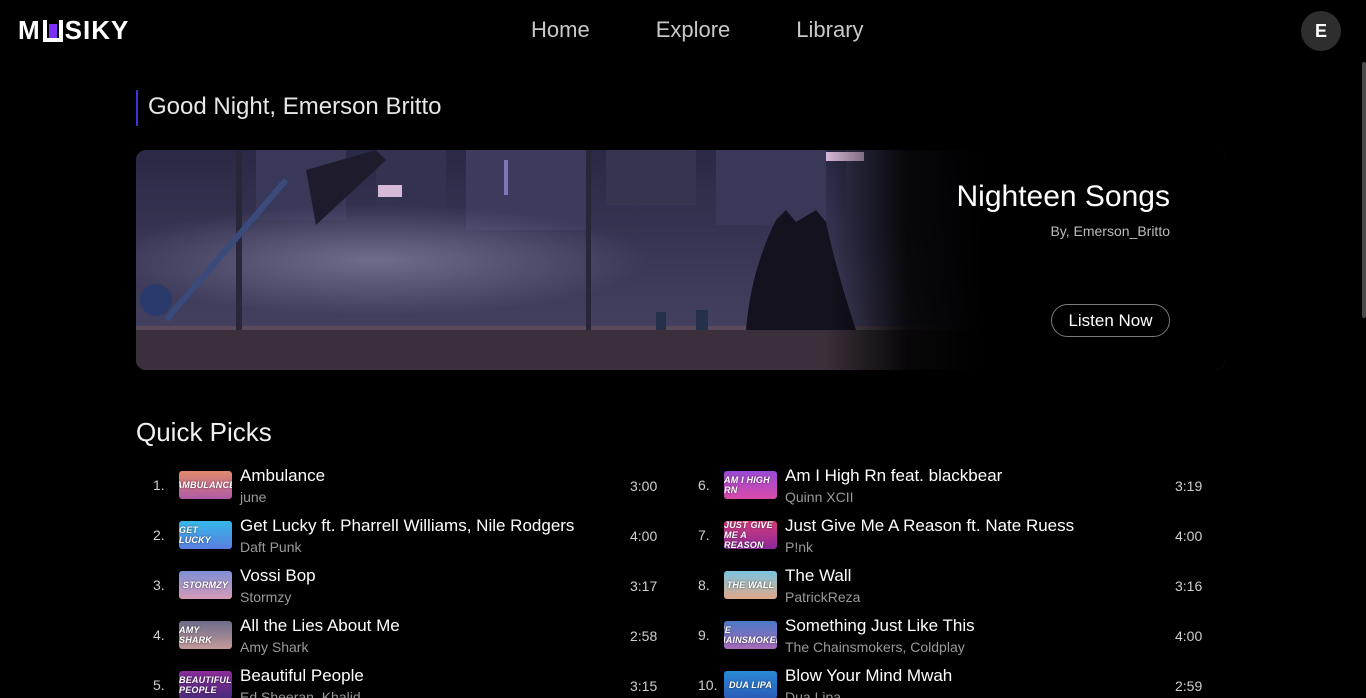 Image resolution: width=1366 pixels, height=698 pixels. I want to click on track-artist: Quinn XCII, so click(819, 497).